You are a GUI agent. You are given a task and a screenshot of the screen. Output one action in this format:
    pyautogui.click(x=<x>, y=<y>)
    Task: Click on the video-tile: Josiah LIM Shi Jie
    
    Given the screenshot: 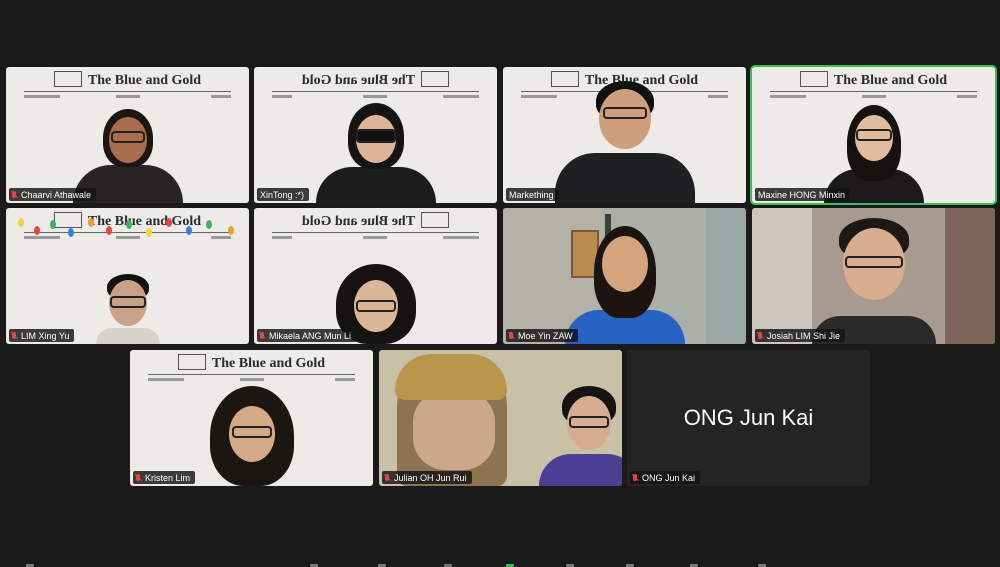 What is the action you would take?
    pyautogui.click(x=873, y=276)
    